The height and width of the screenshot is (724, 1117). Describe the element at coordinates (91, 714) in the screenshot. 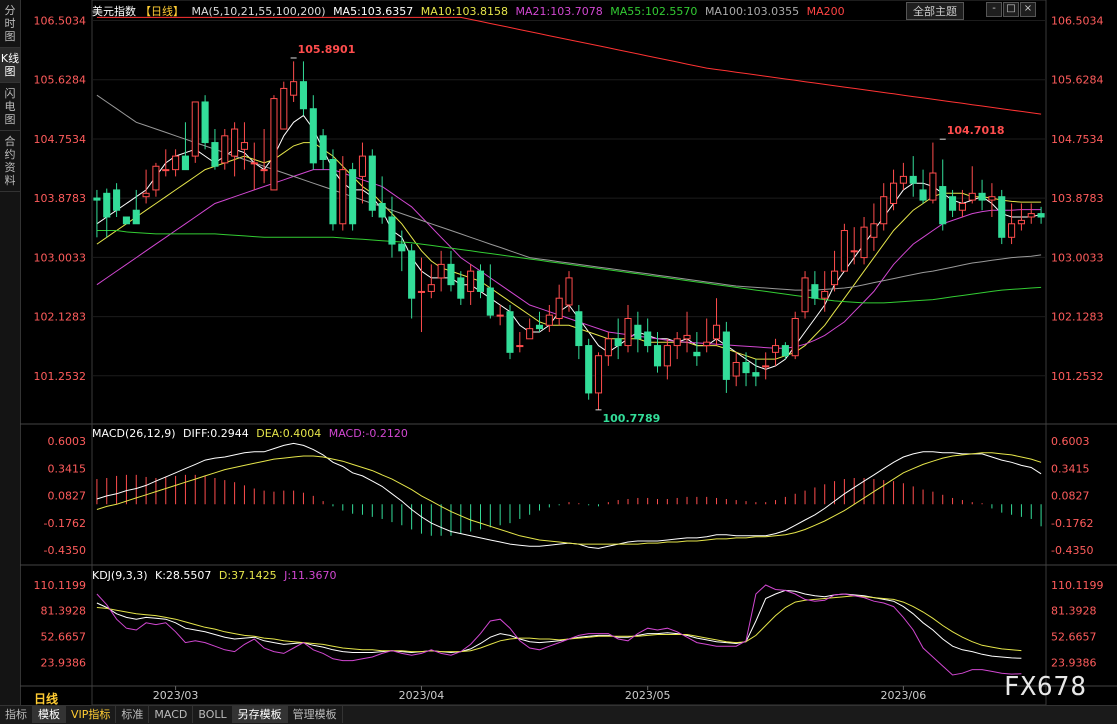

I see `tab-vip-indicators: VIP指标` at that location.